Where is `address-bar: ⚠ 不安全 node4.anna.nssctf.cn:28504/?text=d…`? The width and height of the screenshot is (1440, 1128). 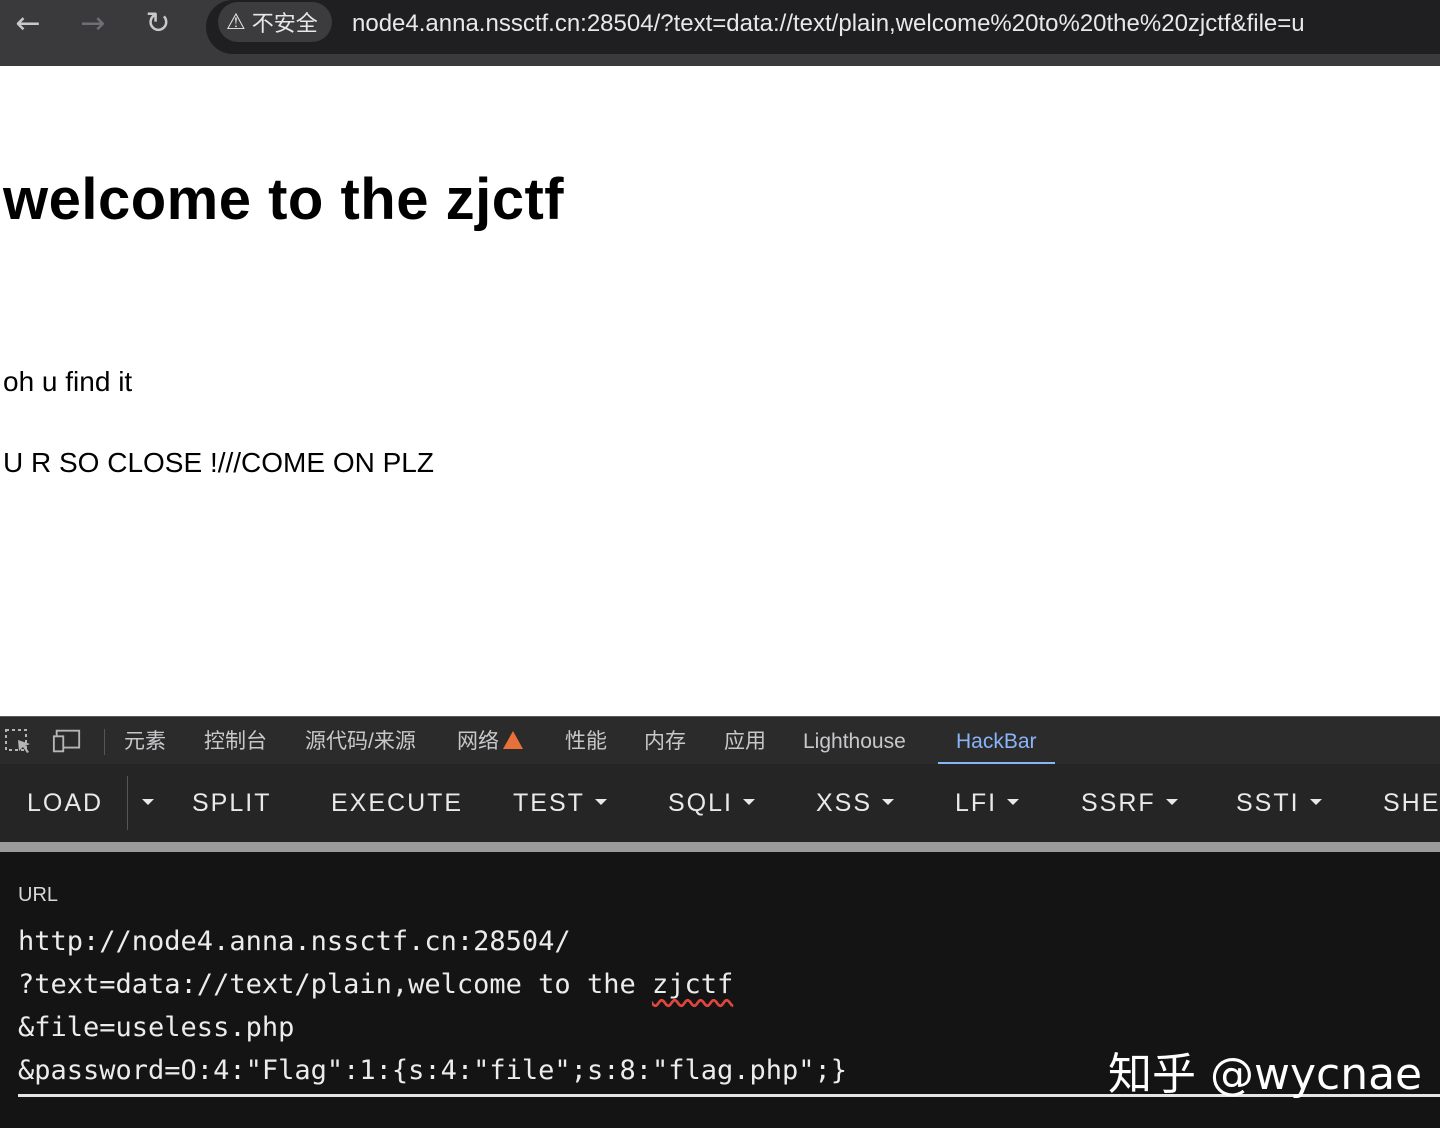 address-bar: ⚠ 不安全 node4.anna.nssctf.cn:28504/?text=d… is located at coordinates (823, 27).